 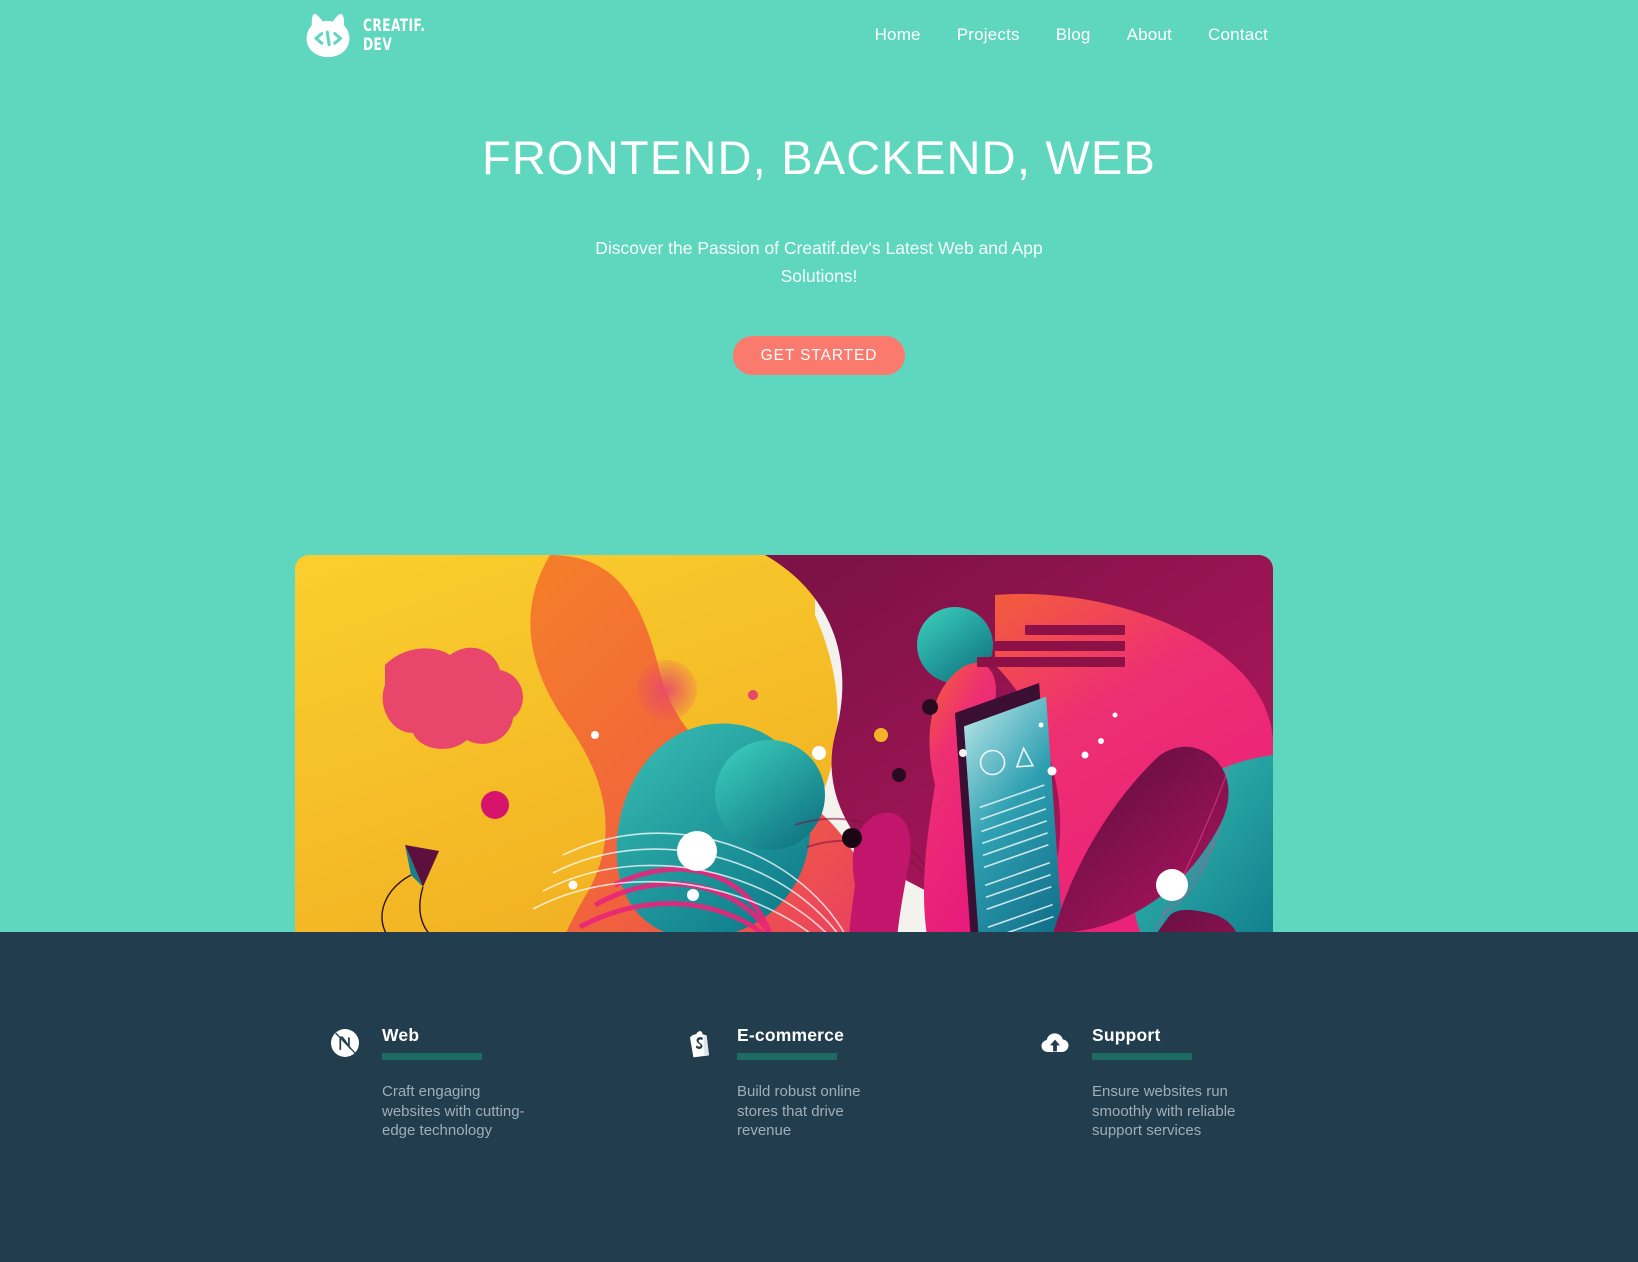 I want to click on brand-logo-link: CREATIF. DEV, so click(x=372, y=36).